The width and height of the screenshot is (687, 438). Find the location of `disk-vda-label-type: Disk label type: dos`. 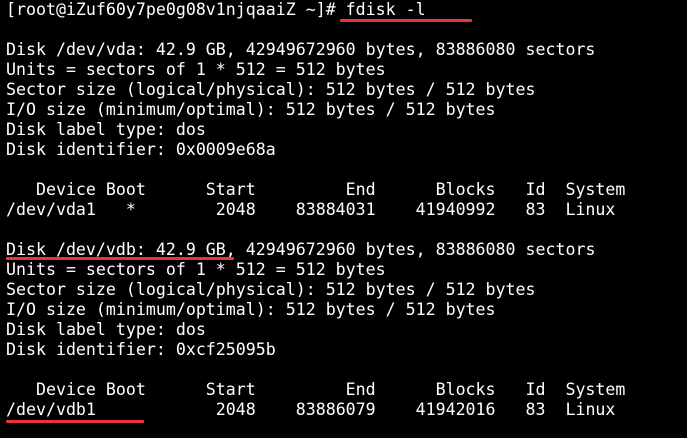

disk-vda-label-type: Disk label type: dos is located at coordinates (106, 129).